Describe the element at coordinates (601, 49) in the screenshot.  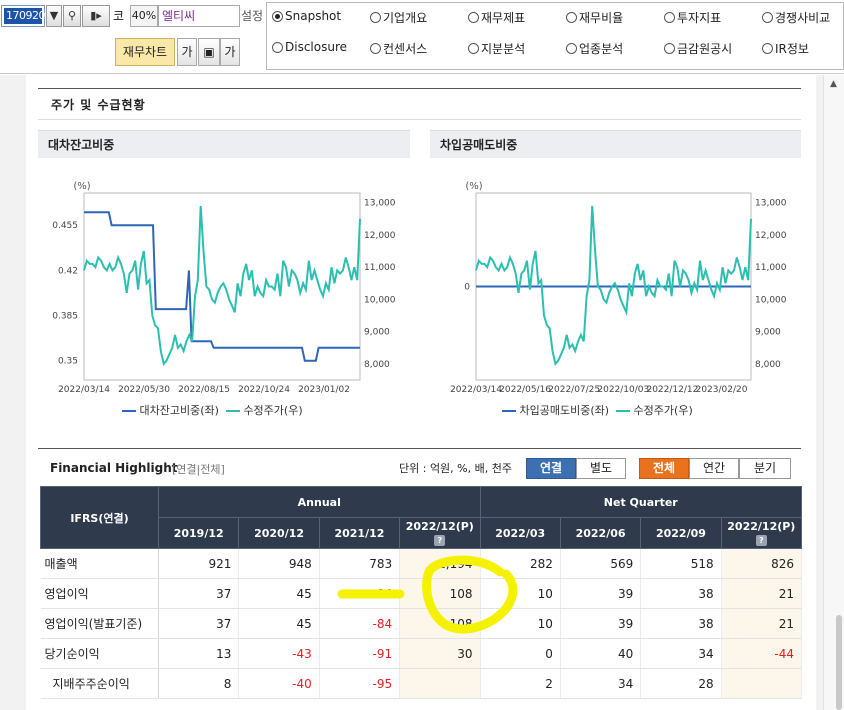
I see `tab-label: 업종분석` at that location.